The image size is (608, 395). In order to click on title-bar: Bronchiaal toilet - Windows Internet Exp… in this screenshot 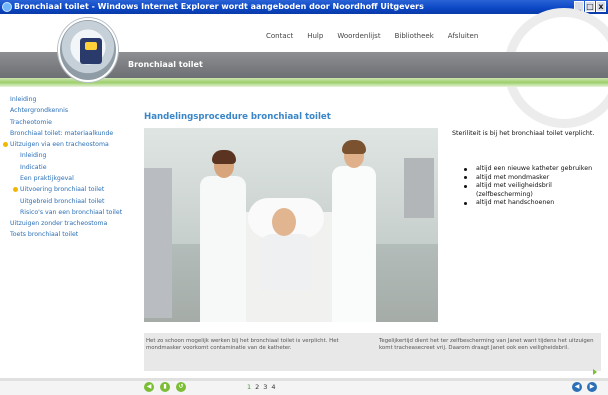, I will do `click(304, 7)`.